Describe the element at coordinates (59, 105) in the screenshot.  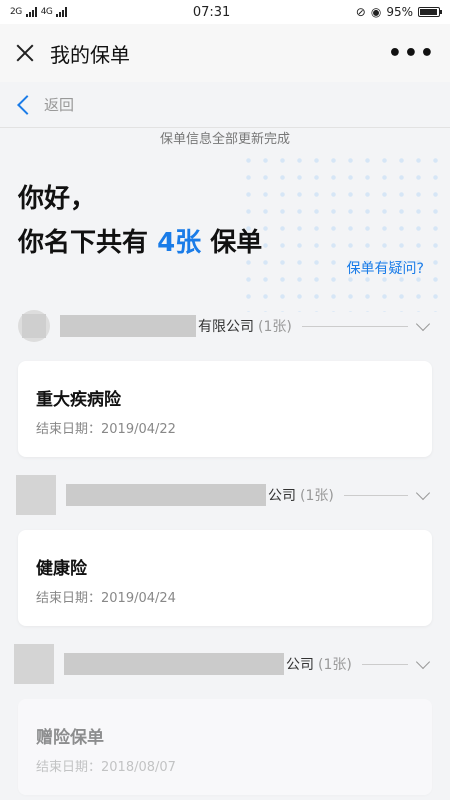
I see `back-label: 返回` at that location.